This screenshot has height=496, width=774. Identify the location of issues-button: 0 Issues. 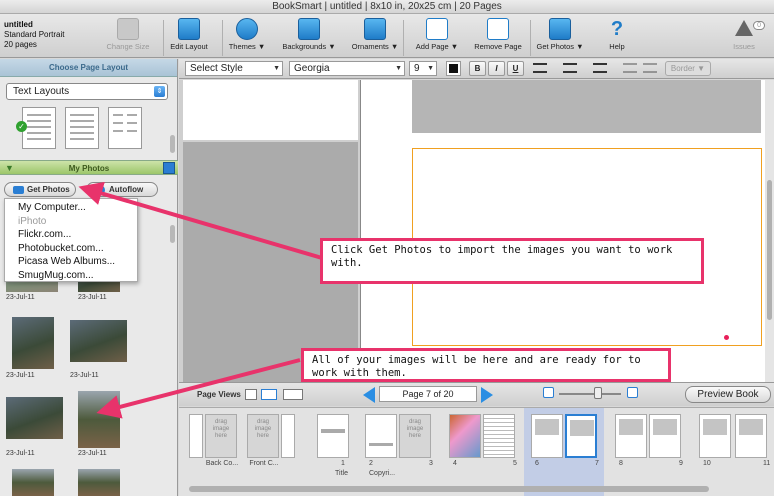
(742, 34).